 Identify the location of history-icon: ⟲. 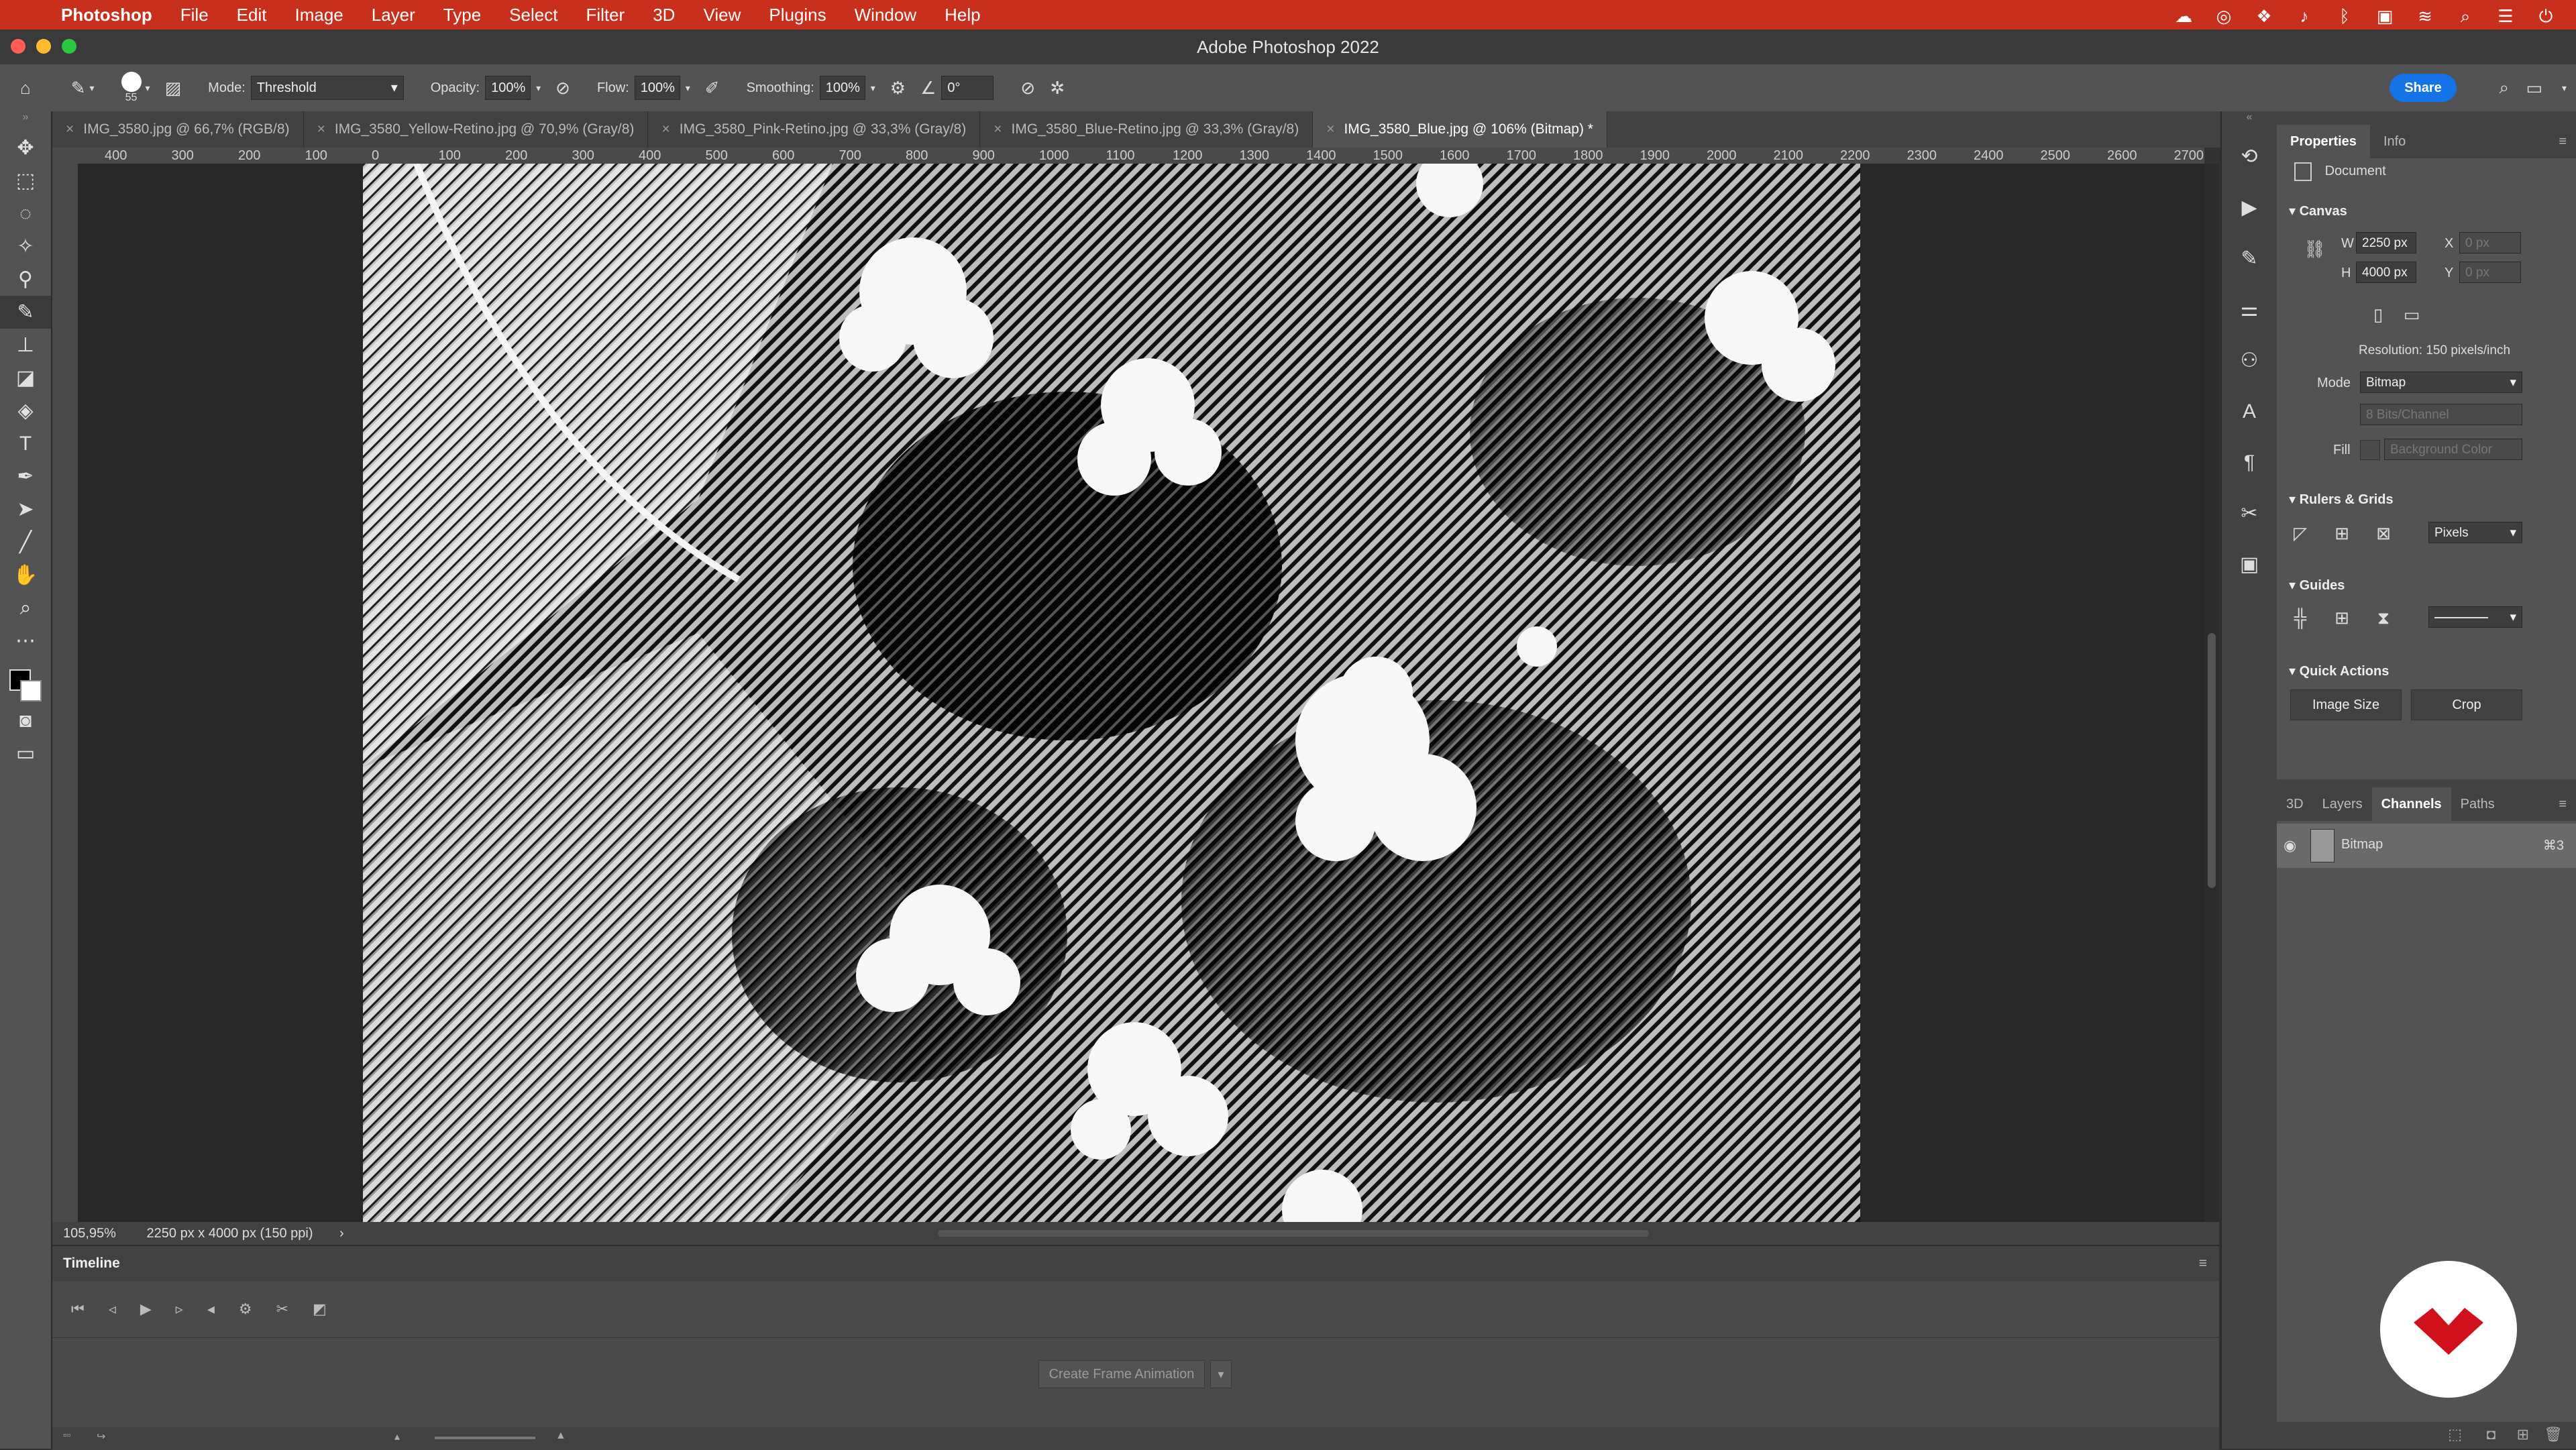
(2249, 156).